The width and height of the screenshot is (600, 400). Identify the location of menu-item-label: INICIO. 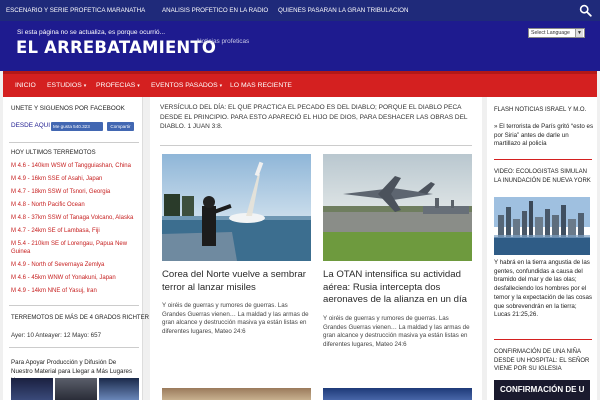
(25, 85).